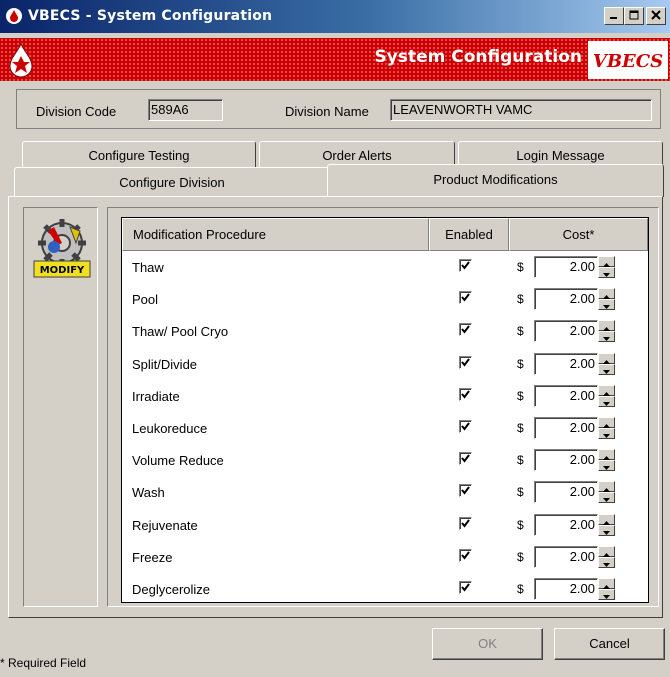  I want to click on header-cost: Cost*, so click(578, 234).